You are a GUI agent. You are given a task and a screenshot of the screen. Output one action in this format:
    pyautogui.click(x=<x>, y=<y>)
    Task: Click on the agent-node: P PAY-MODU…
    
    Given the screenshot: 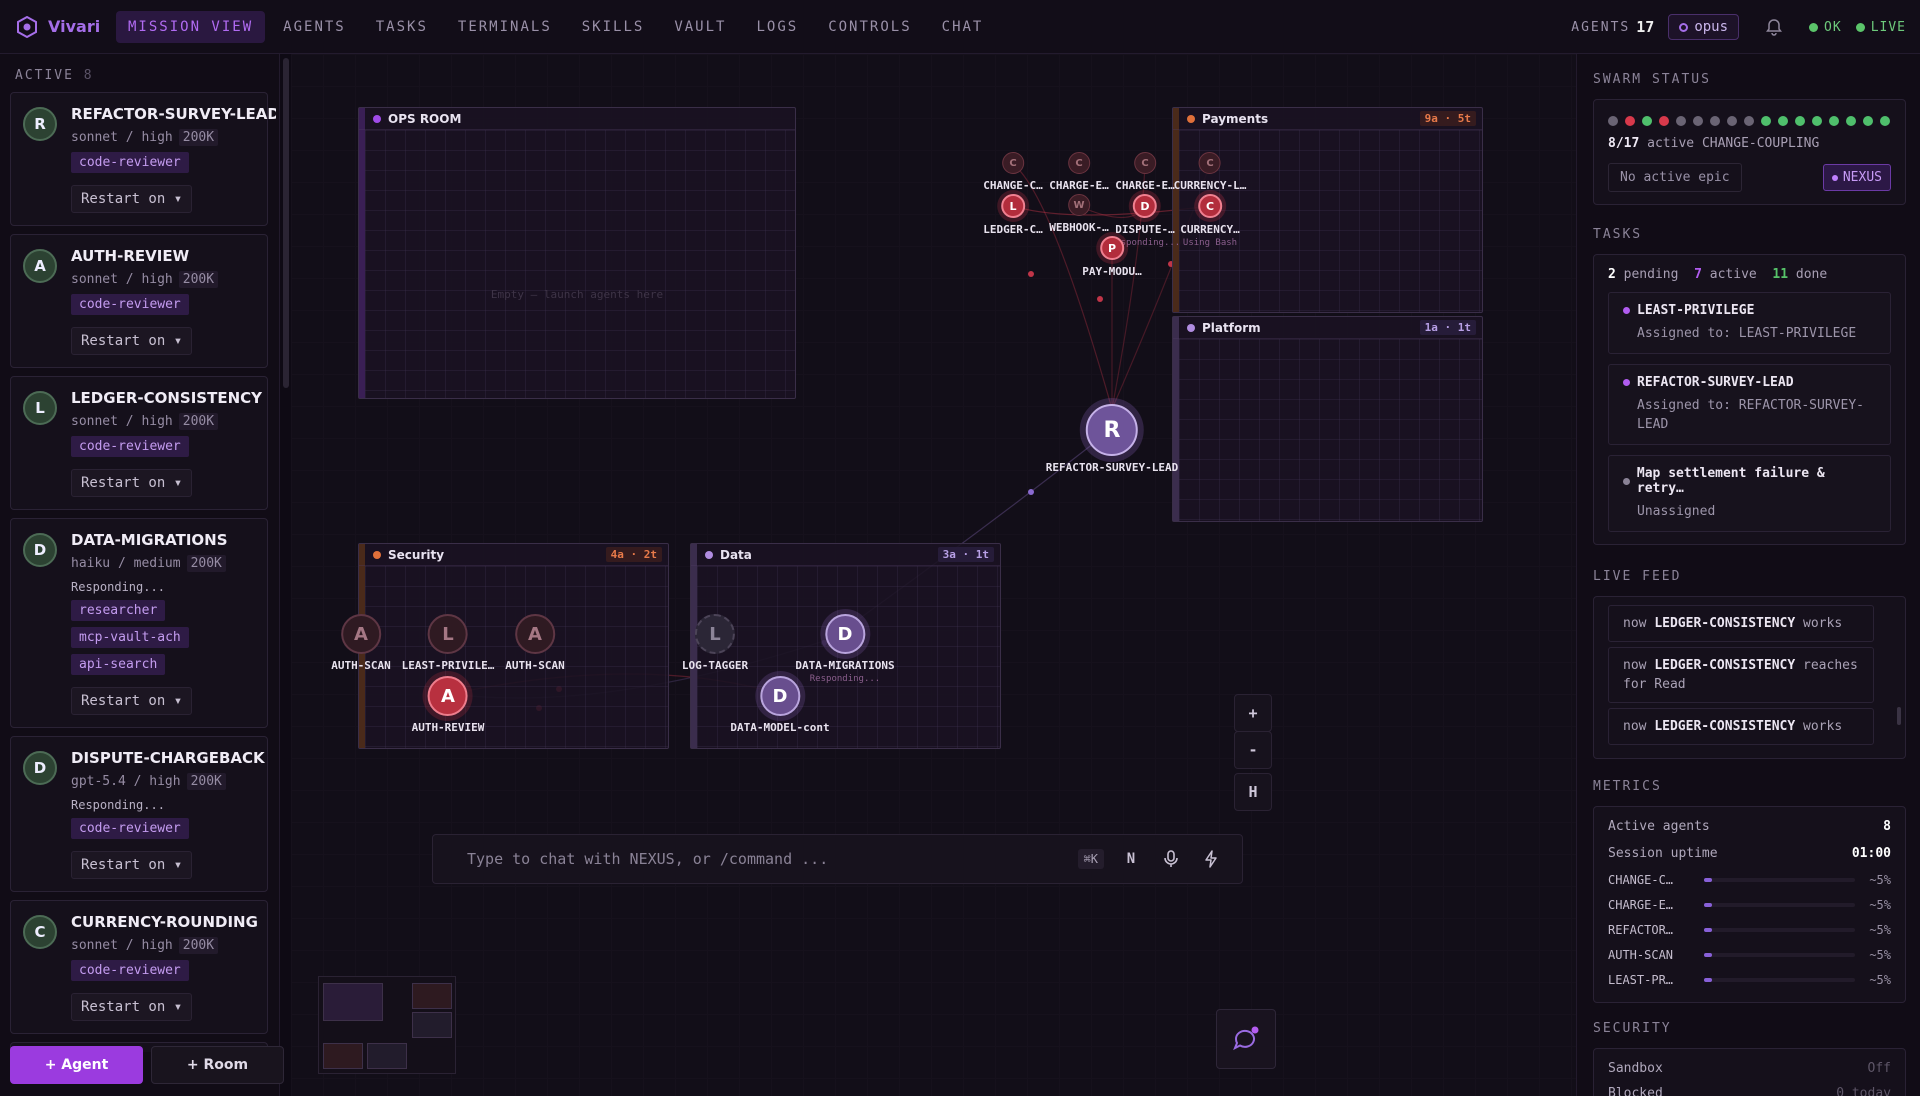 What is the action you would take?
    pyautogui.click(x=1112, y=257)
    